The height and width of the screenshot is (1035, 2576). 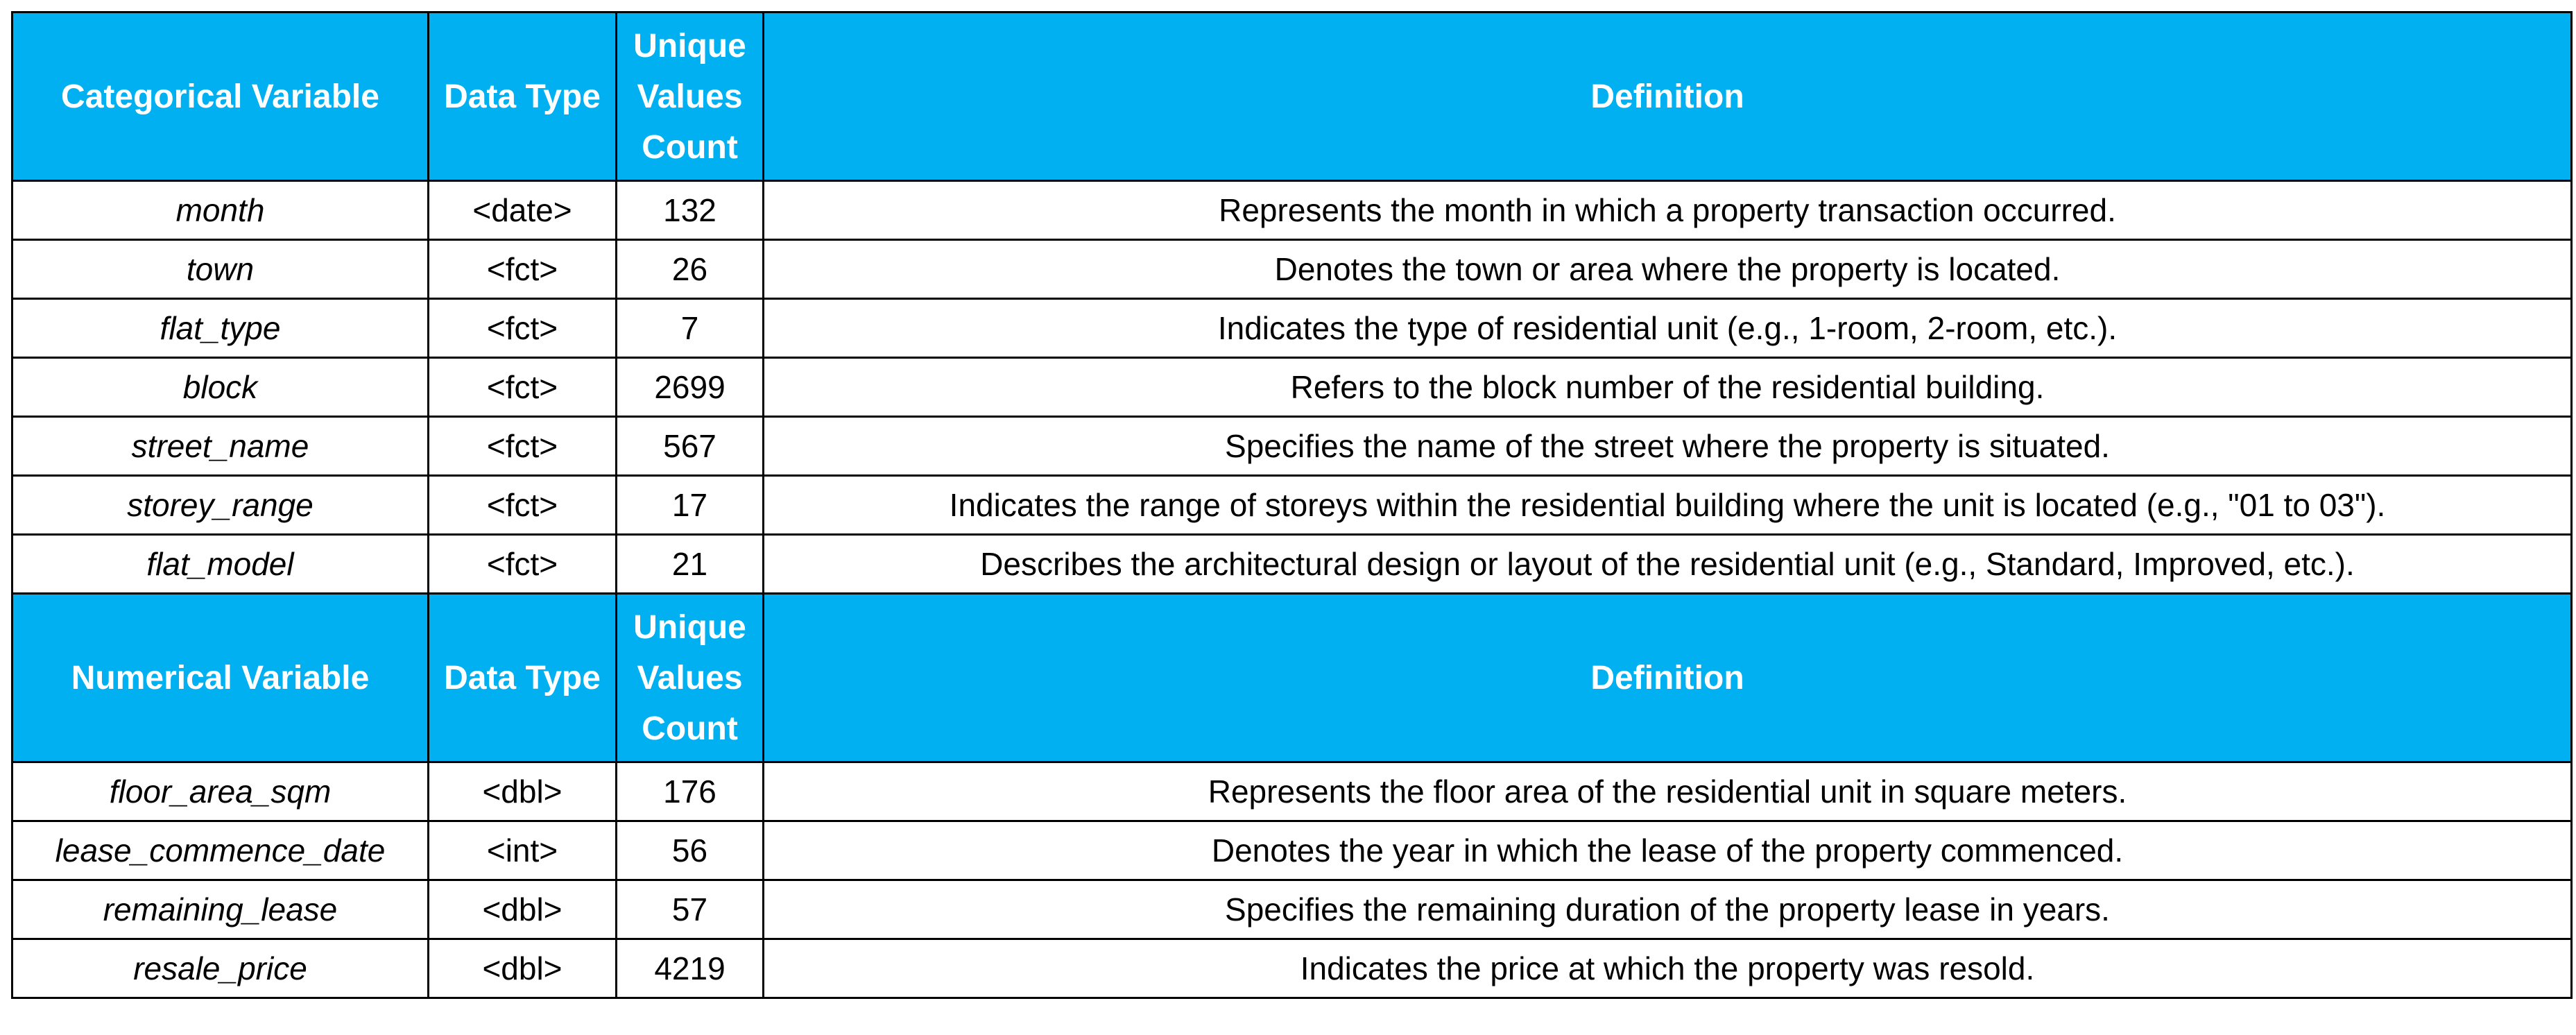 What do you see at coordinates (220, 210) in the screenshot?
I see `variable-name: month` at bounding box center [220, 210].